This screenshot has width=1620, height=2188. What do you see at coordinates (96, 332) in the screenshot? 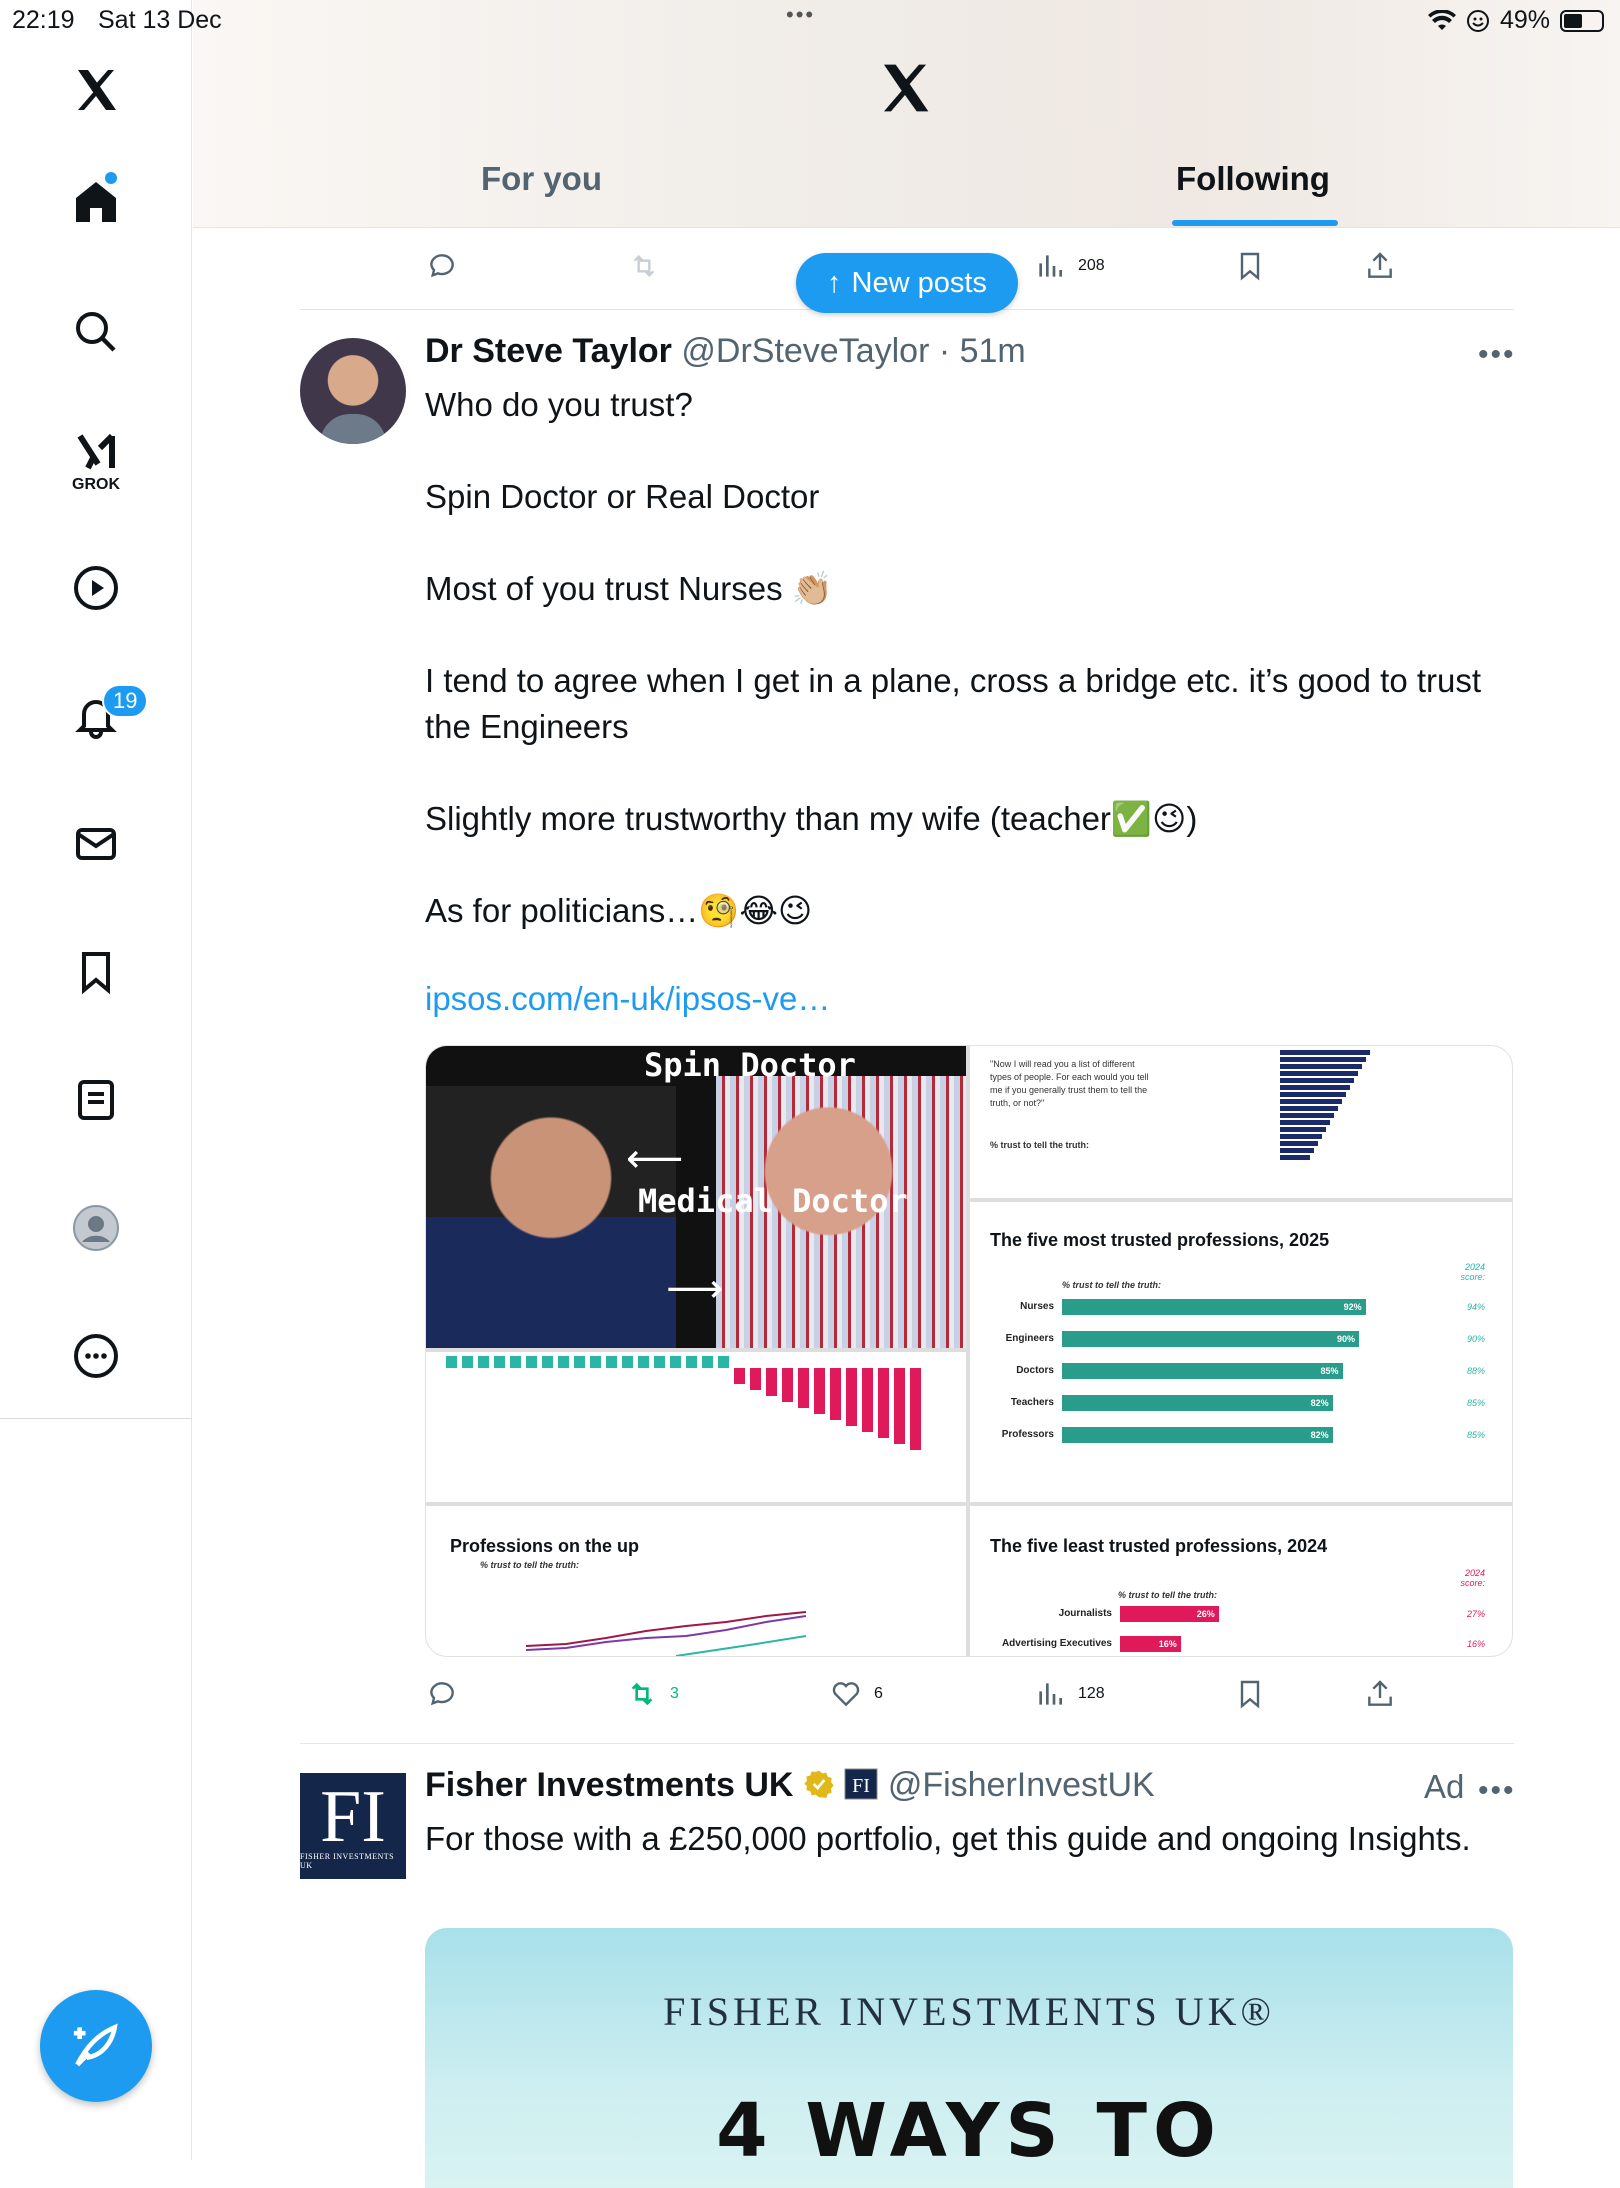
I see `search-icon` at bounding box center [96, 332].